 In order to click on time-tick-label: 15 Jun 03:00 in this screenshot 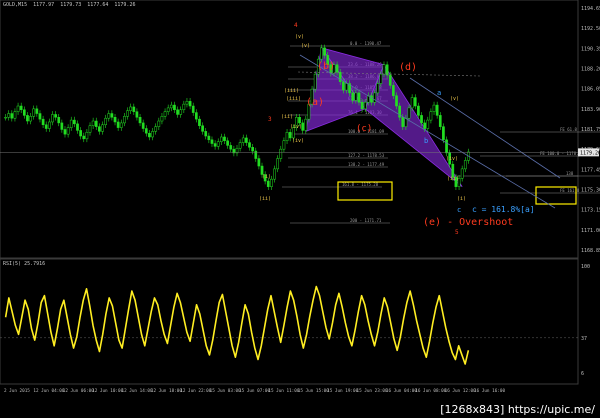, I will do `click(225, 391)`.